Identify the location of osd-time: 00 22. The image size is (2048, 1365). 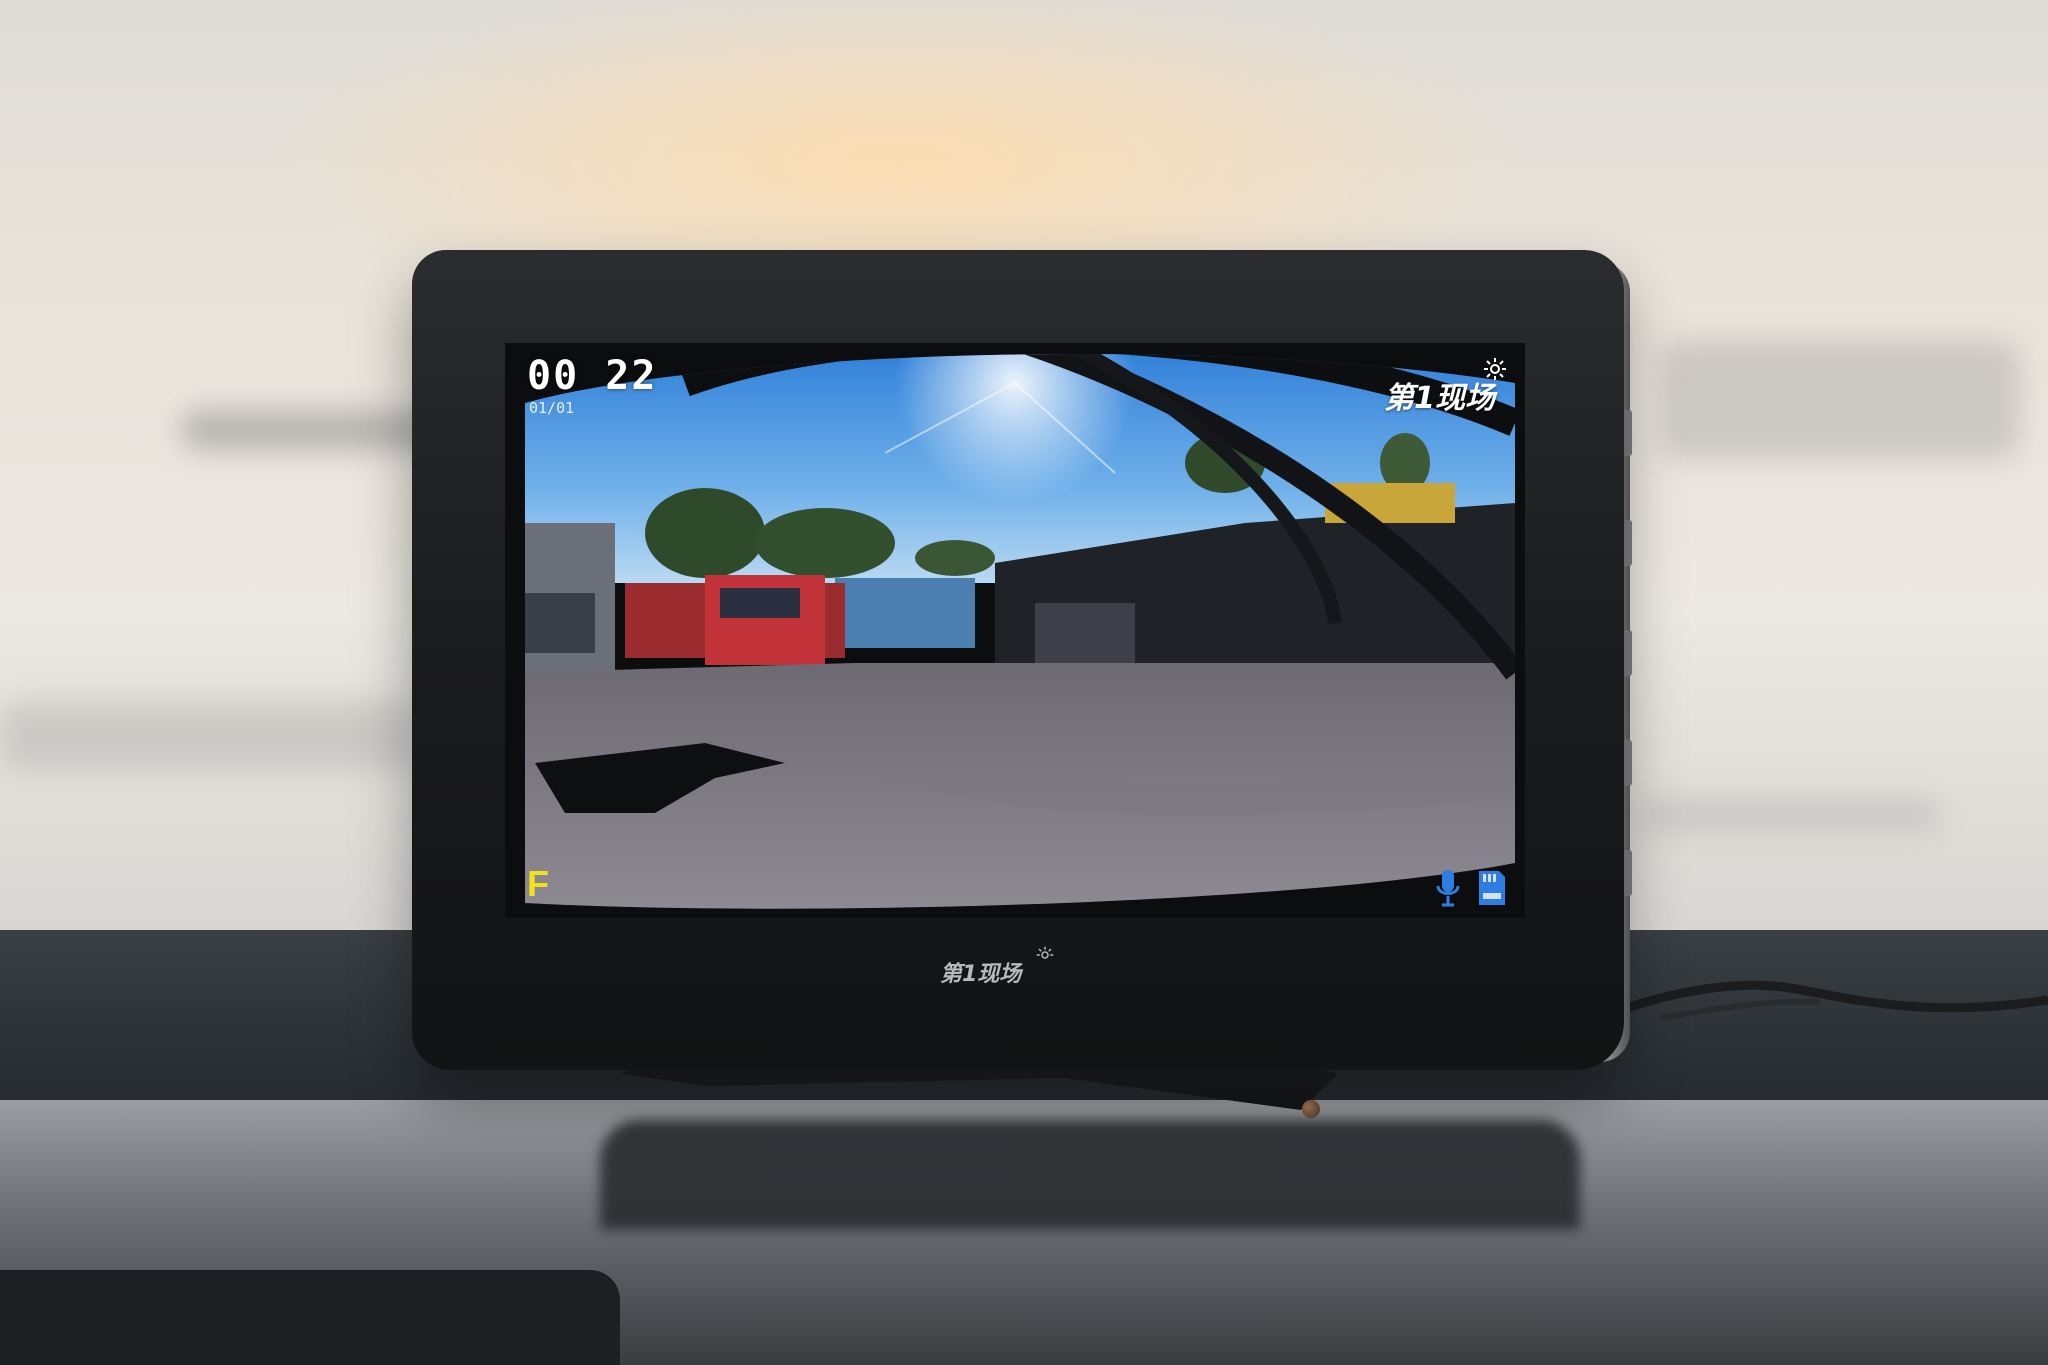
(592, 376).